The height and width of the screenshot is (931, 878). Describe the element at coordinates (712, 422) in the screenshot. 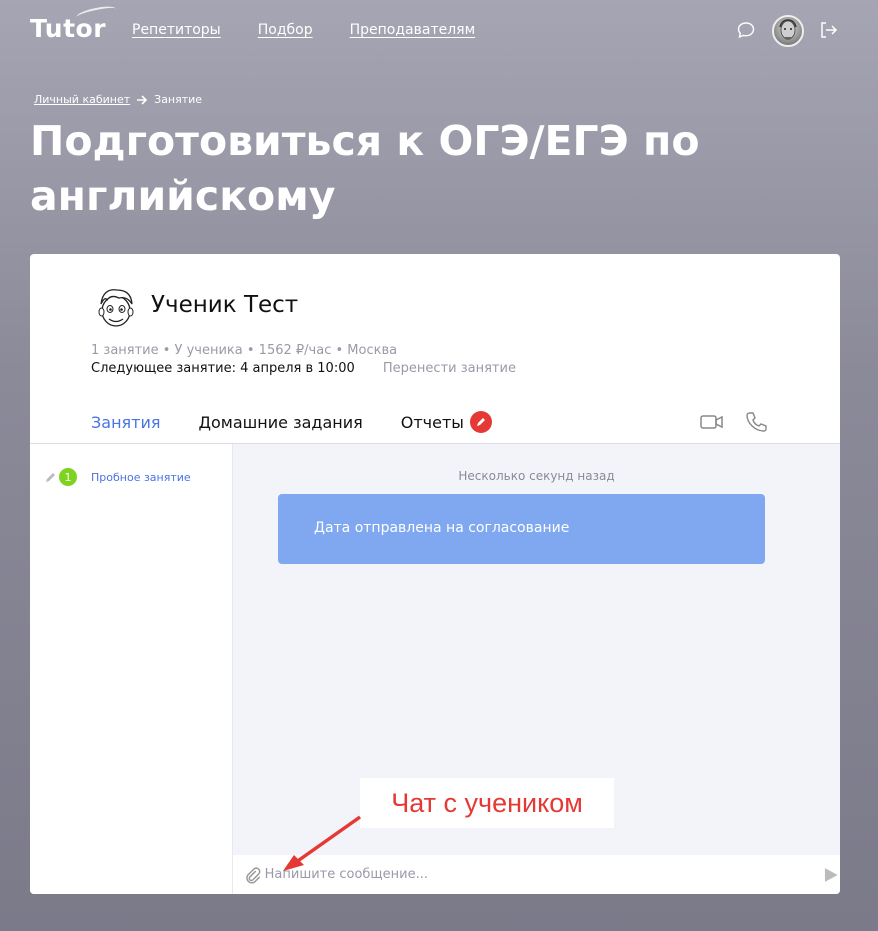

I see `video-camera-icon` at that location.